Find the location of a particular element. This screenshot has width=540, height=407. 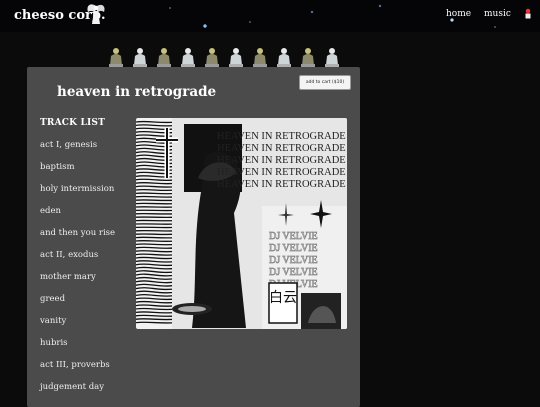

kanji-box: 白云 is located at coordinates (283, 303).